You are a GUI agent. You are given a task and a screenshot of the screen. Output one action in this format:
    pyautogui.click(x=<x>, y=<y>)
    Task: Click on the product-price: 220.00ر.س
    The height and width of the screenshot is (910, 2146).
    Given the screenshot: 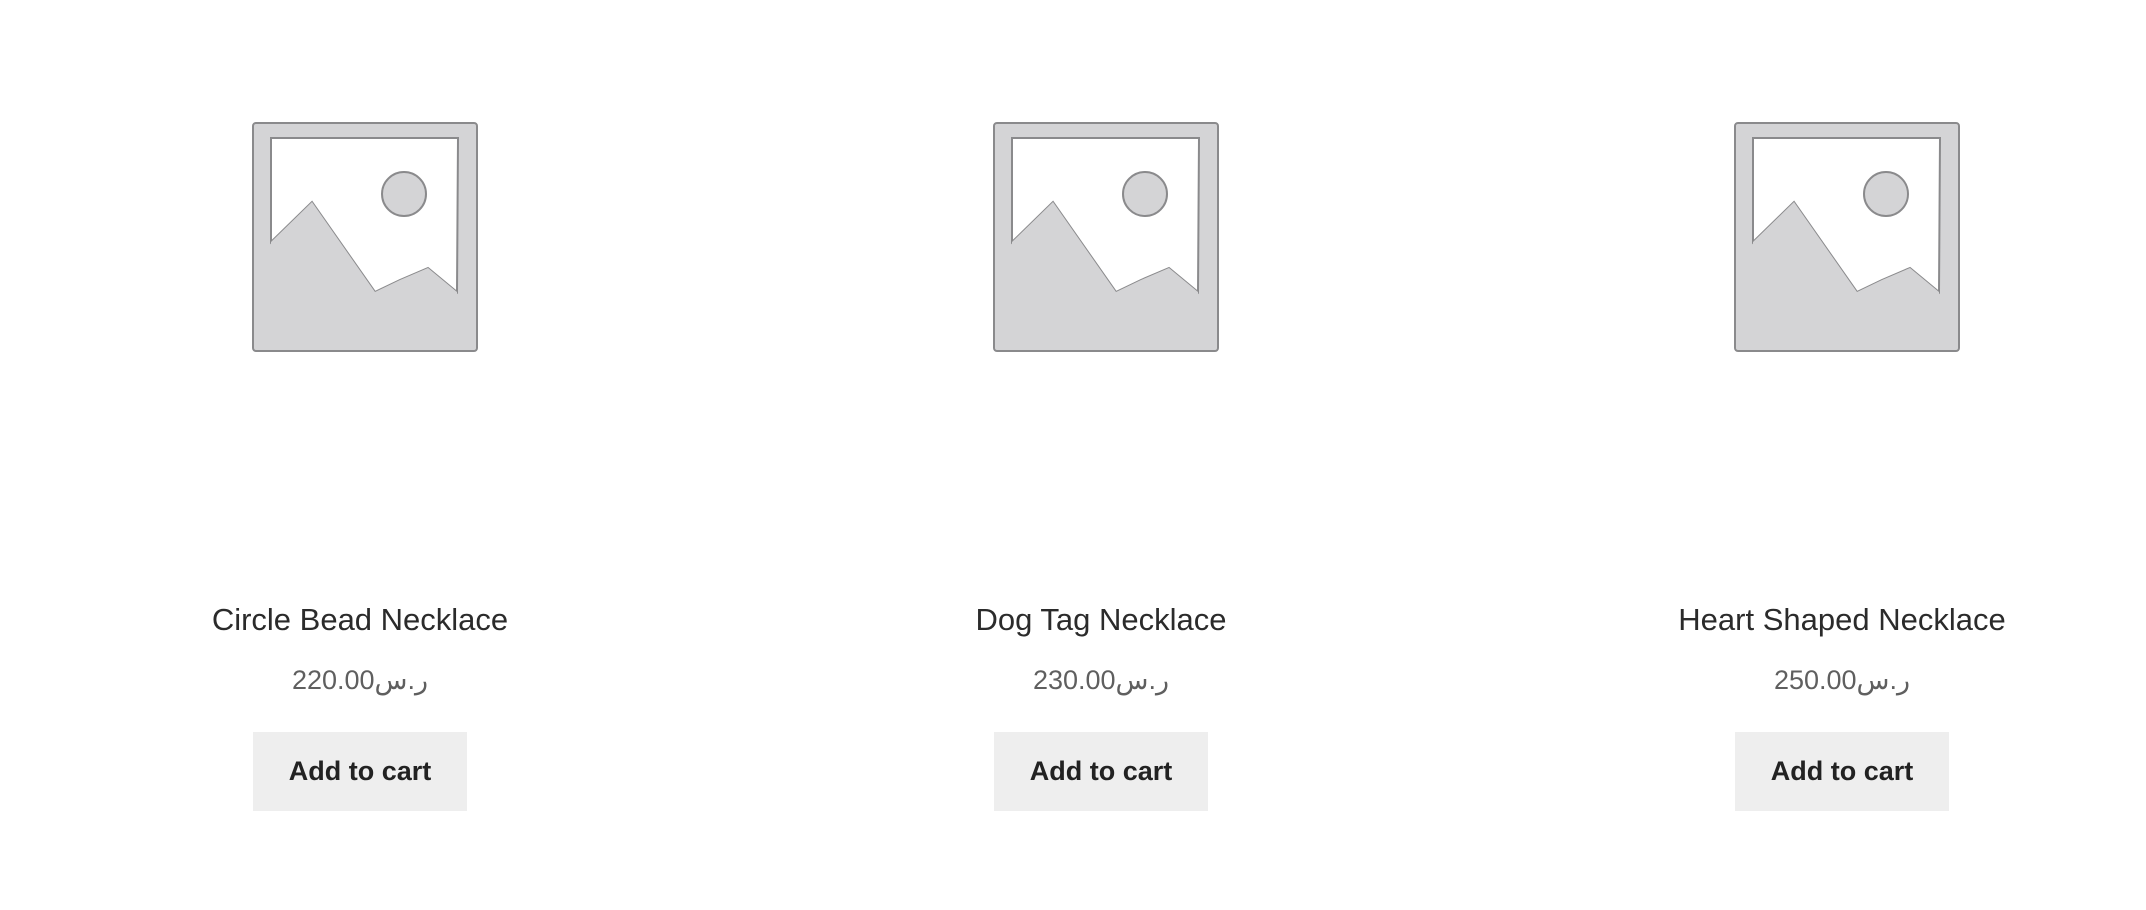 What is the action you would take?
    pyautogui.click(x=360, y=680)
    